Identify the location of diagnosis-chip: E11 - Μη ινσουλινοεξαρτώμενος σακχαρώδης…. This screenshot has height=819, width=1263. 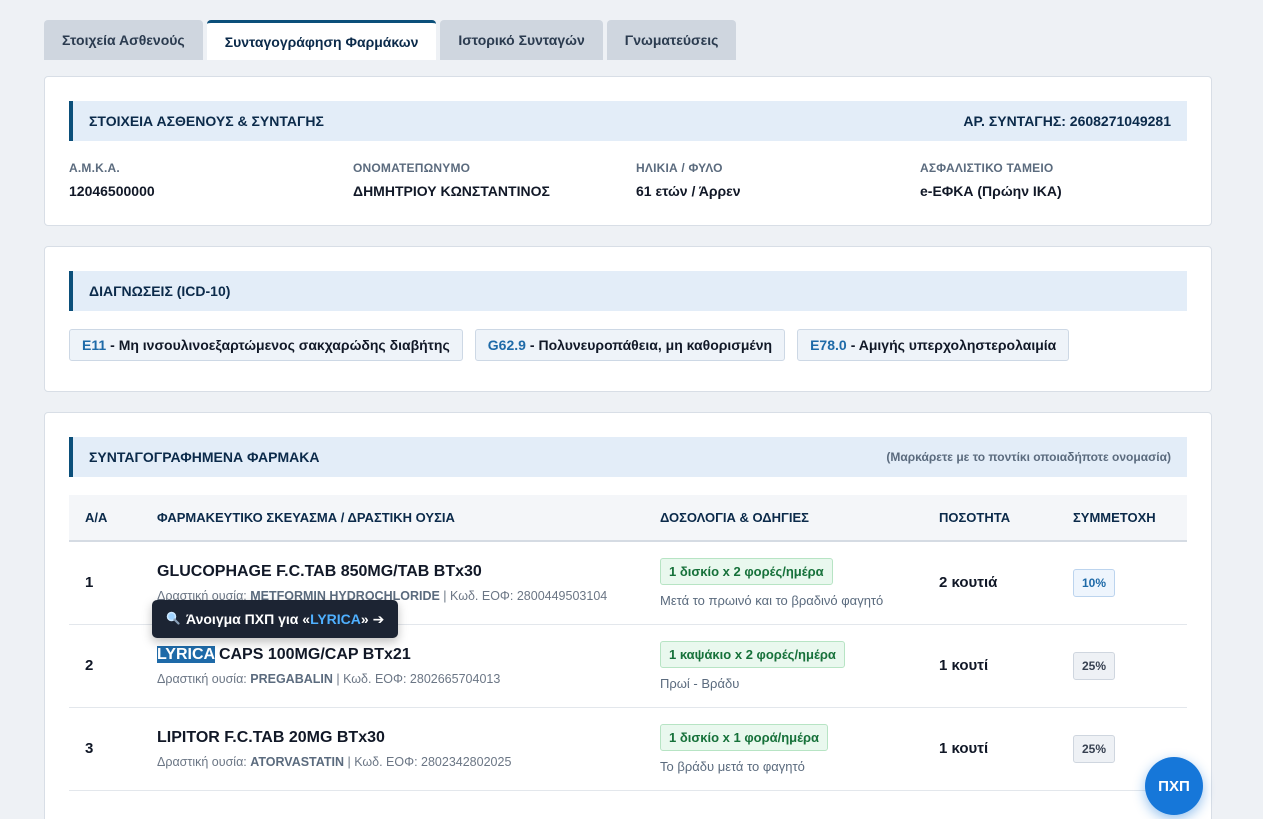
(266, 345).